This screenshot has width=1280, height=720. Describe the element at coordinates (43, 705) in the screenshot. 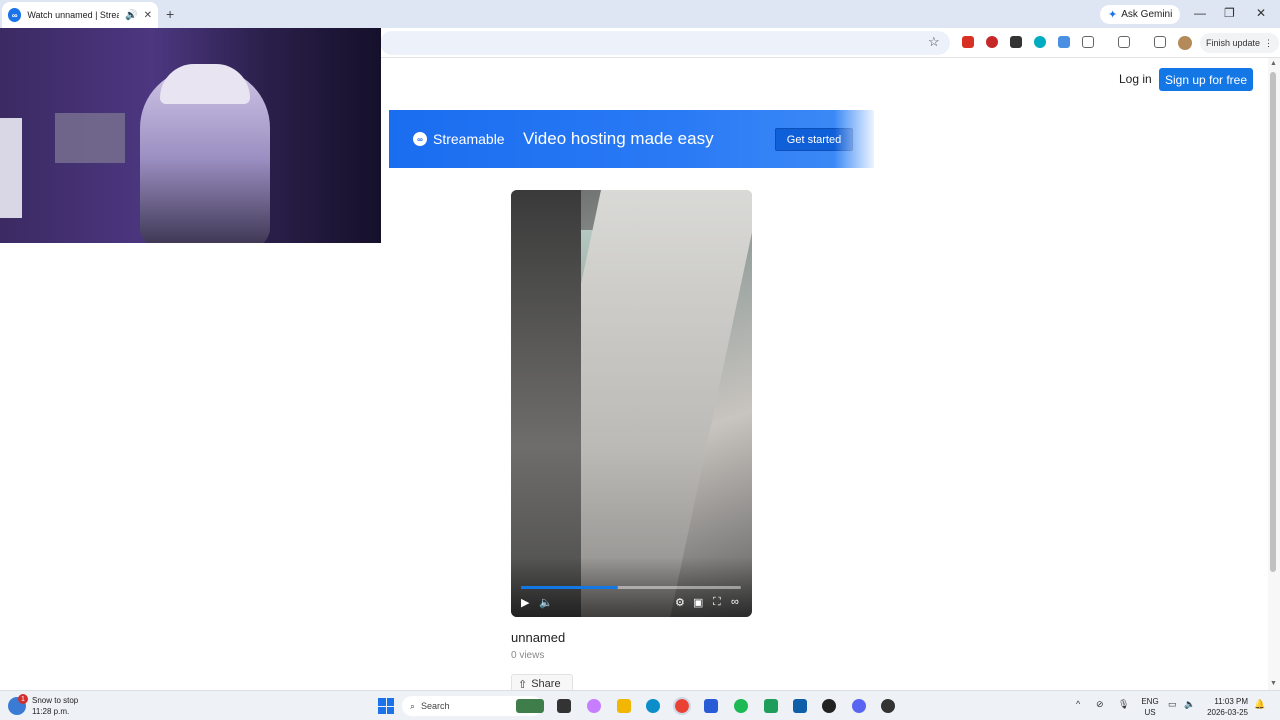

I see `weather-widget: 1 Snow to stop 11:28 p.m.` at that location.